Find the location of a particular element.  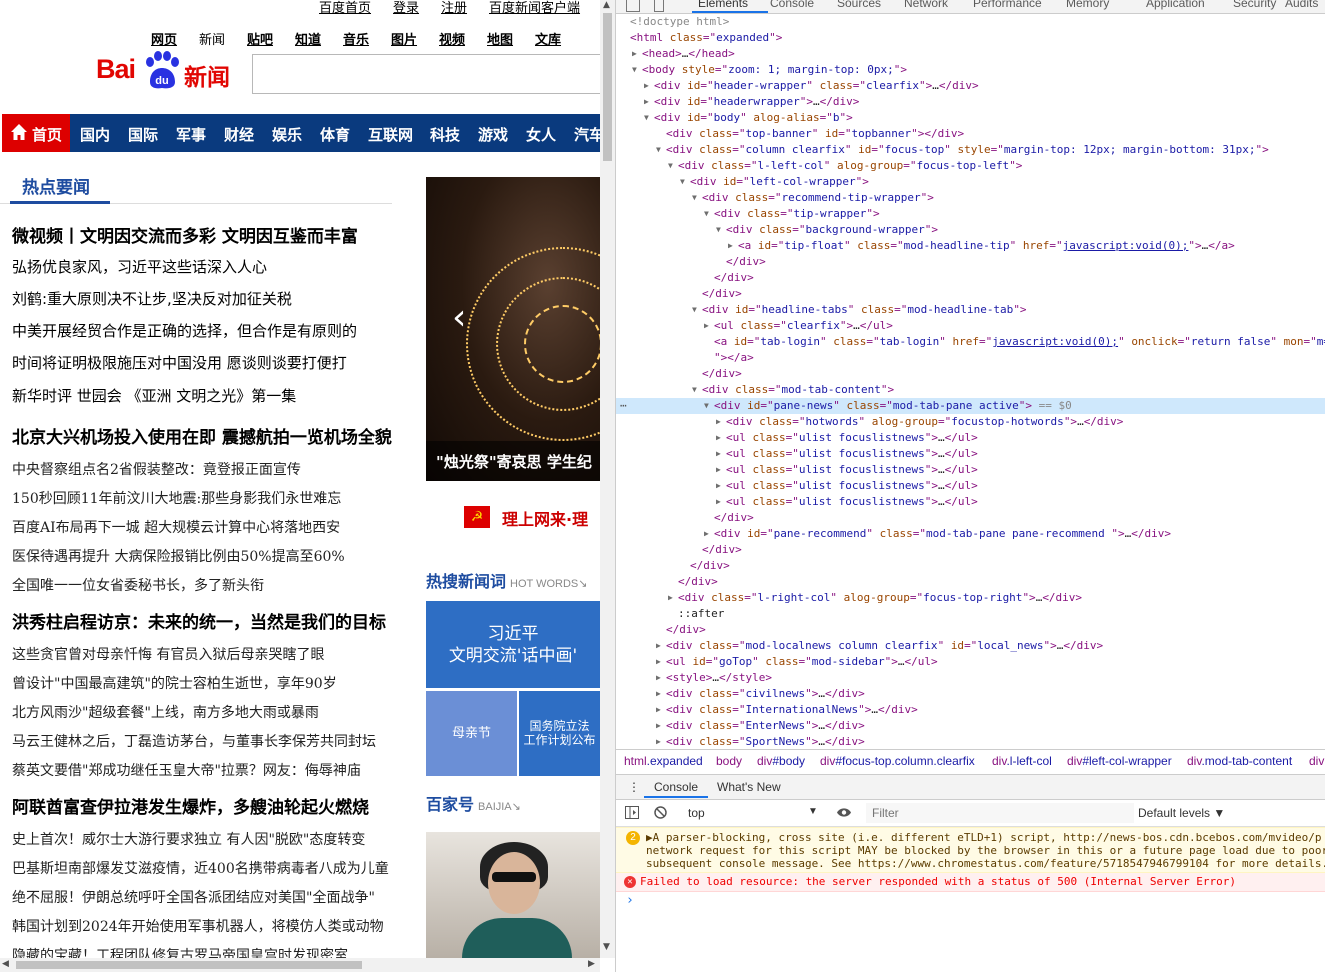

news-link: 这些贪官曾对母亲忏悔 有官员入狱后母亲哭瞎了眼 is located at coordinates (168, 654).